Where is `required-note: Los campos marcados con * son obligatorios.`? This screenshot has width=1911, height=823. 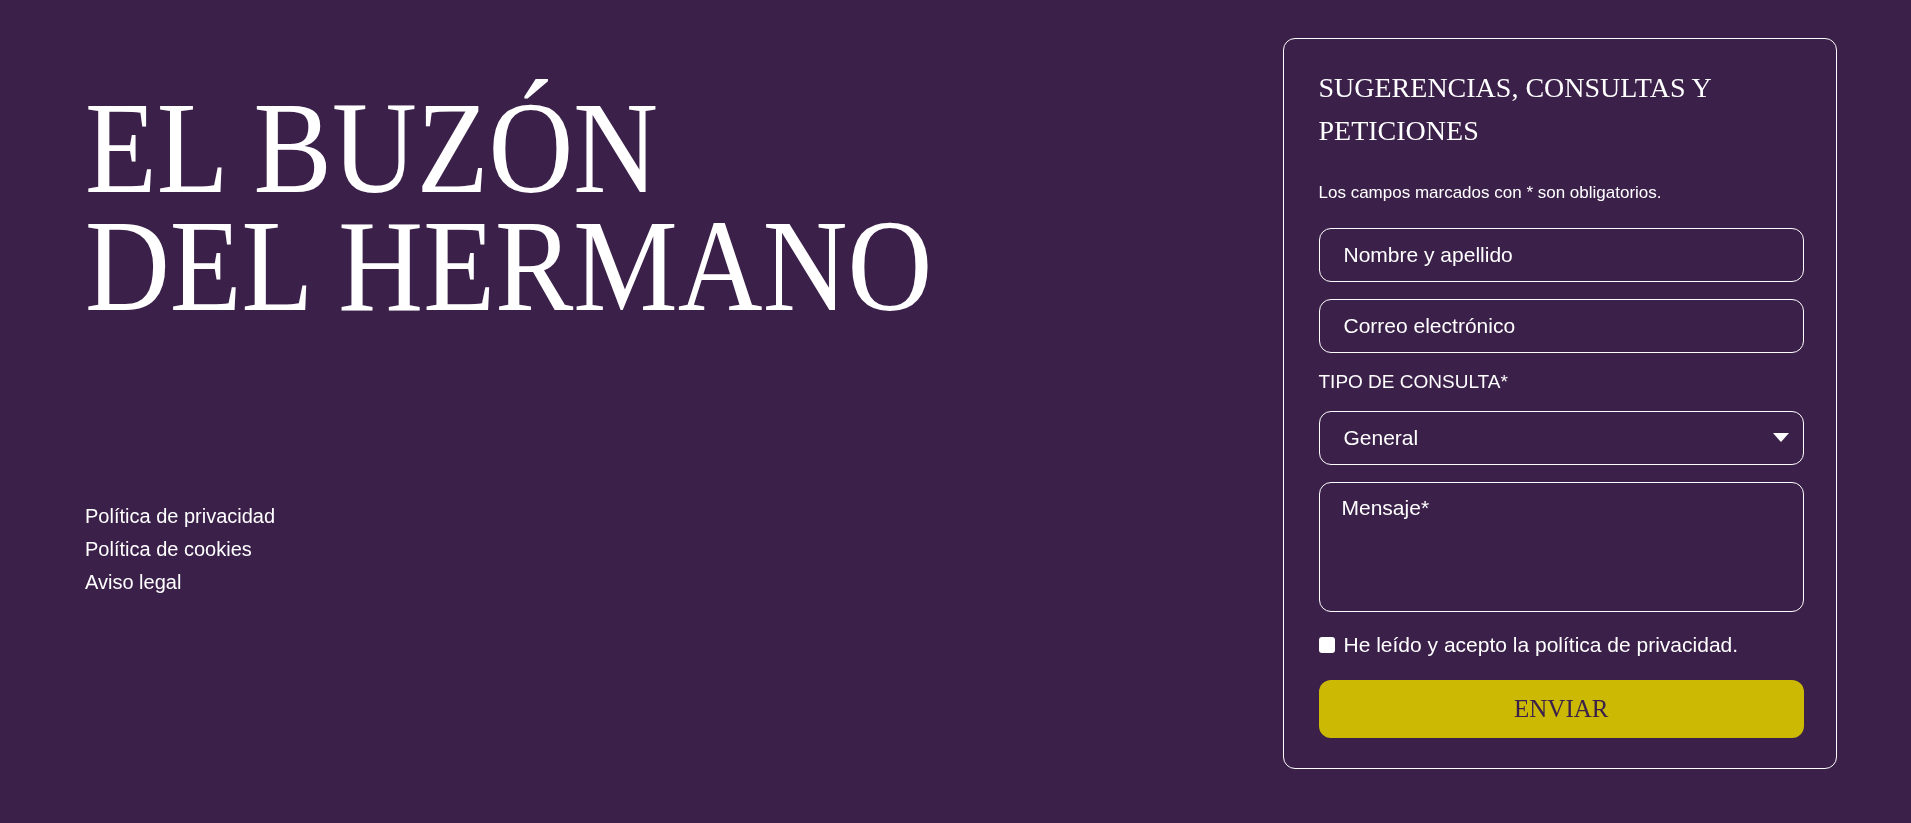 required-note: Los campos marcados con * son obligatorios. is located at coordinates (1490, 192).